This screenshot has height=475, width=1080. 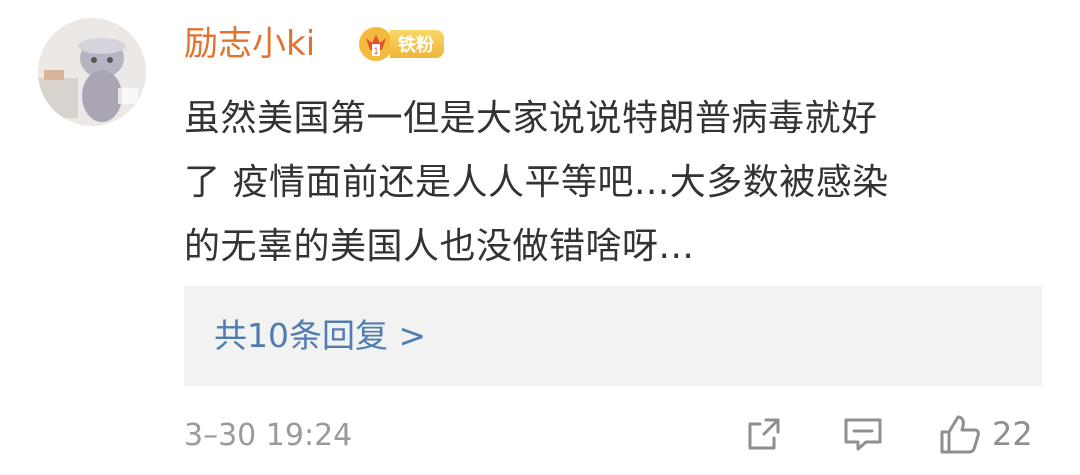 What do you see at coordinates (960, 434) in the screenshot?
I see `like-icon` at bounding box center [960, 434].